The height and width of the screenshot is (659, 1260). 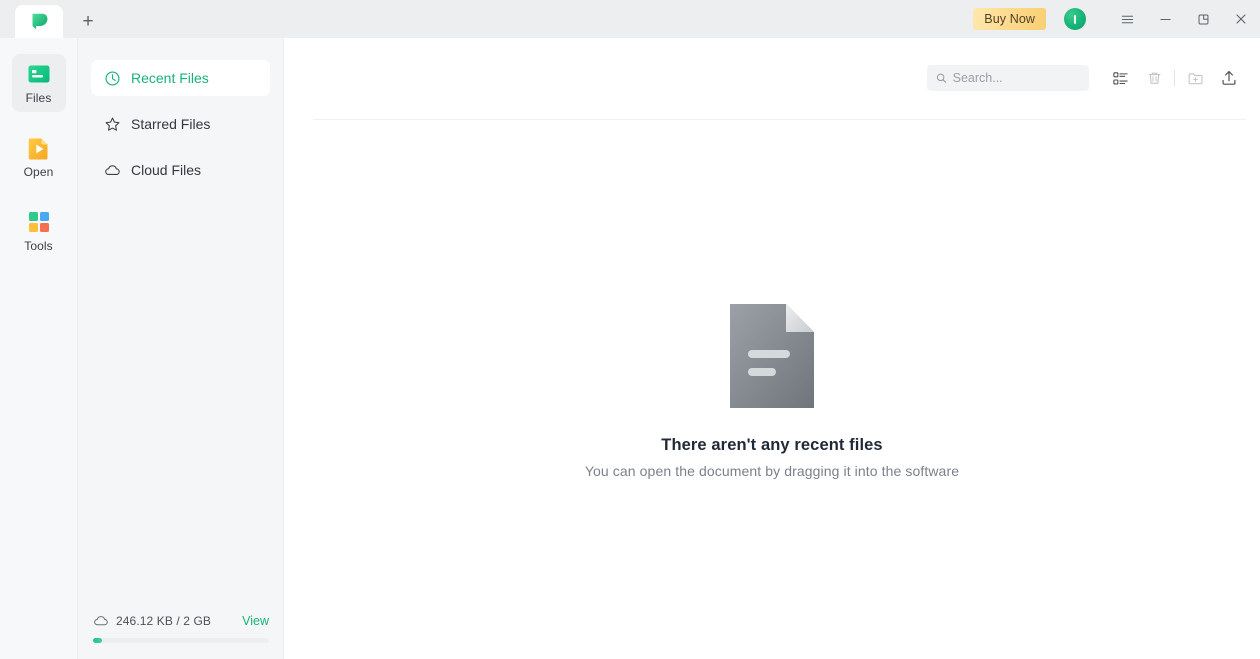 What do you see at coordinates (38, 74) in the screenshot?
I see `files-icon` at bounding box center [38, 74].